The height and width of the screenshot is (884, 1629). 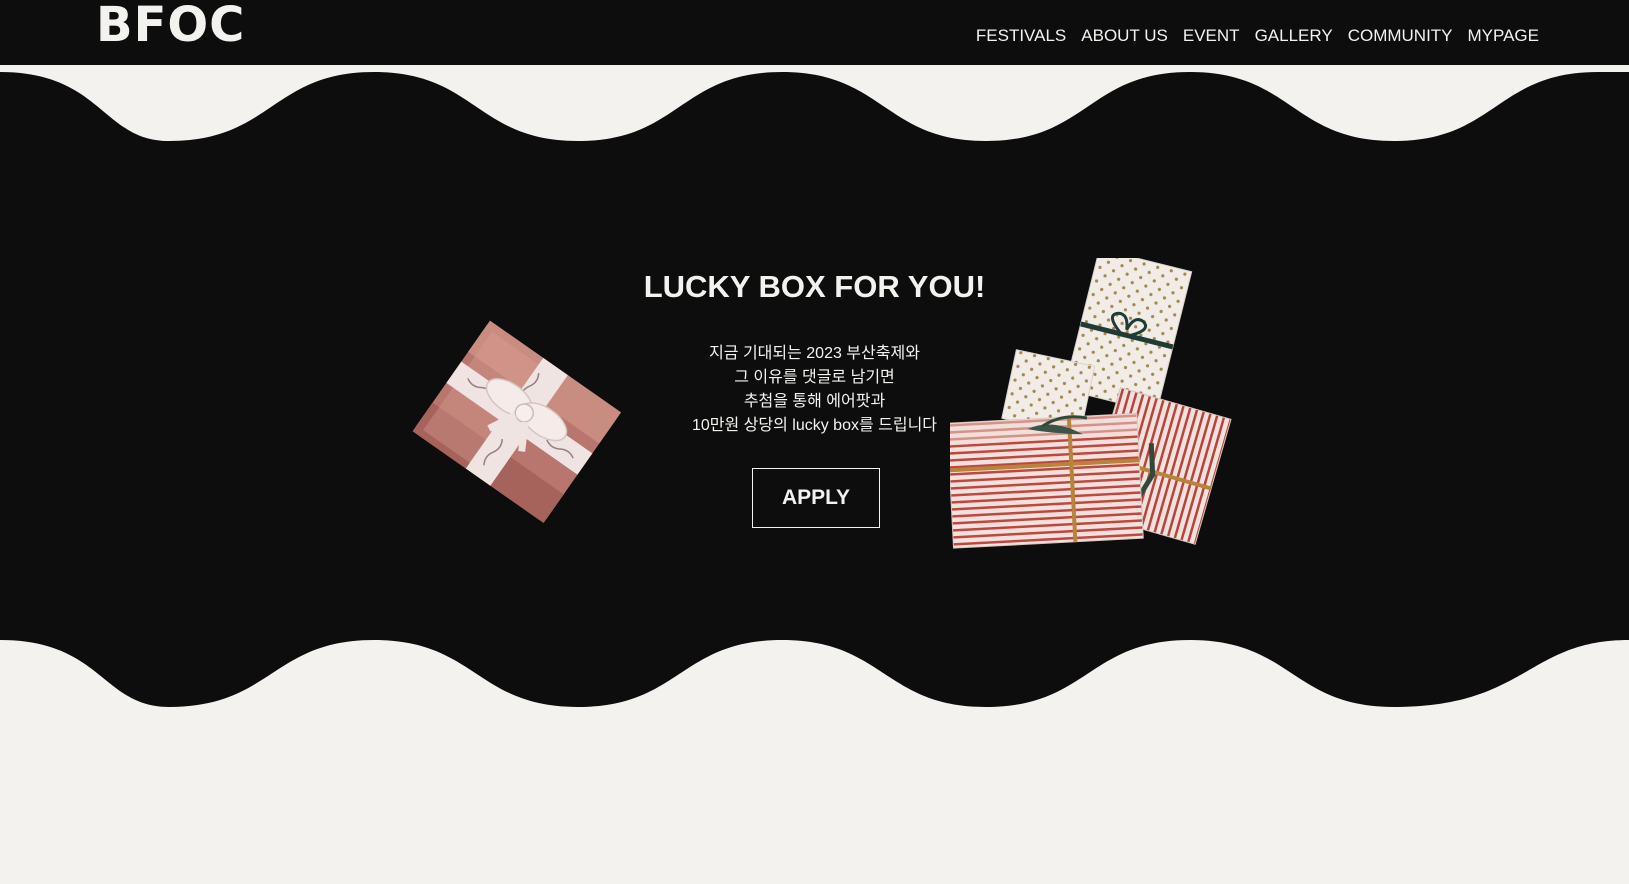 What do you see at coordinates (1400, 36) in the screenshot?
I see `nav-community: COMMUNITY` at bounding box center [1400, 36].